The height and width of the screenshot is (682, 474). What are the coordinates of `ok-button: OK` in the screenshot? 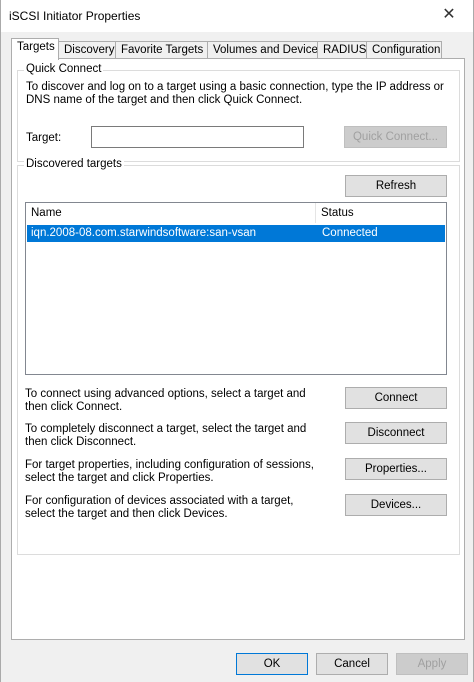 It's located at (272, 664).